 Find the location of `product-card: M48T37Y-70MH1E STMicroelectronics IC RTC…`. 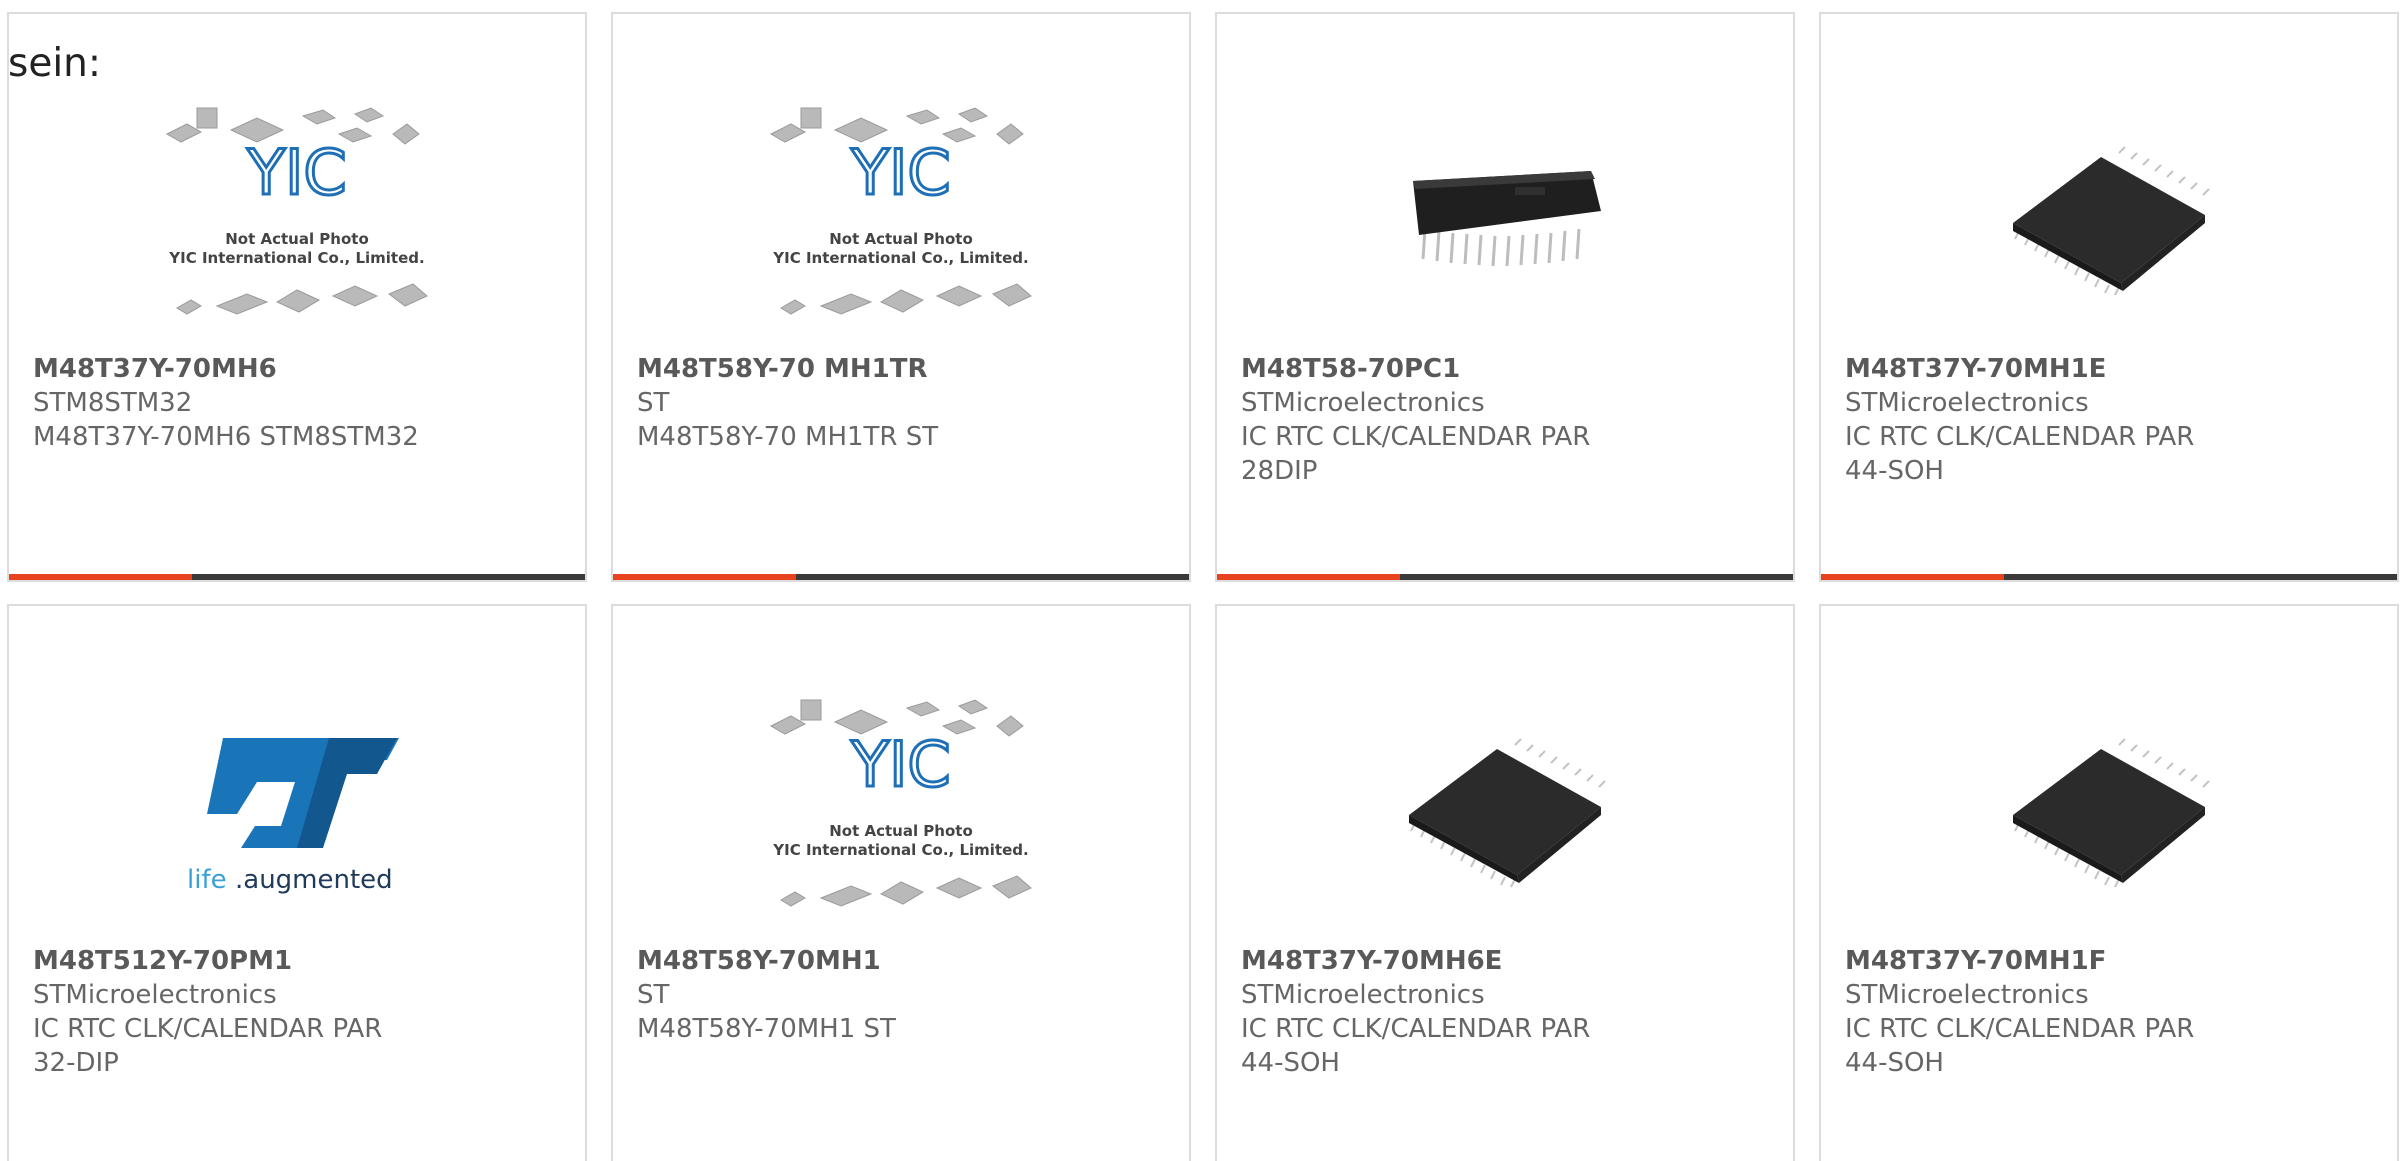

product-card: M48T37Y-70MH1E STMicroelectronics IC RTC… is located at coordinates (2109, 297).